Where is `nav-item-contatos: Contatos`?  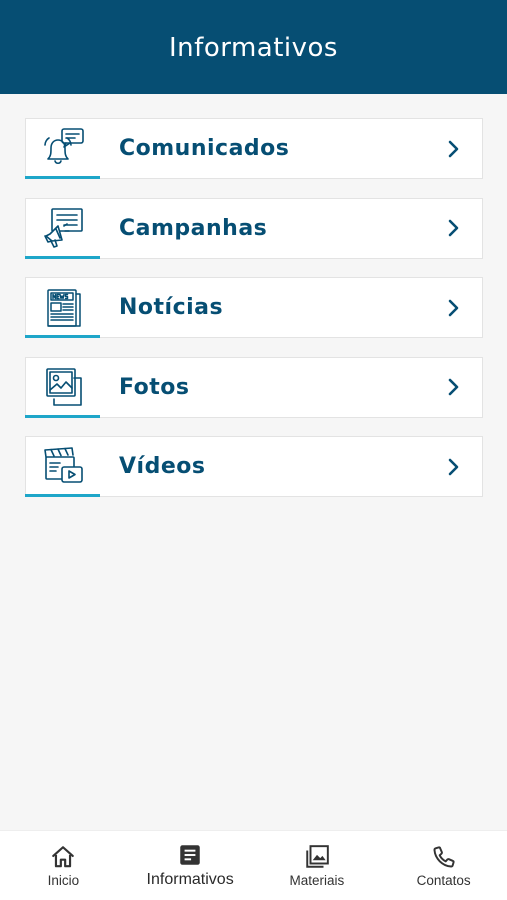 nav-item-contatos: Contatos is located at coordinates (443, 865).